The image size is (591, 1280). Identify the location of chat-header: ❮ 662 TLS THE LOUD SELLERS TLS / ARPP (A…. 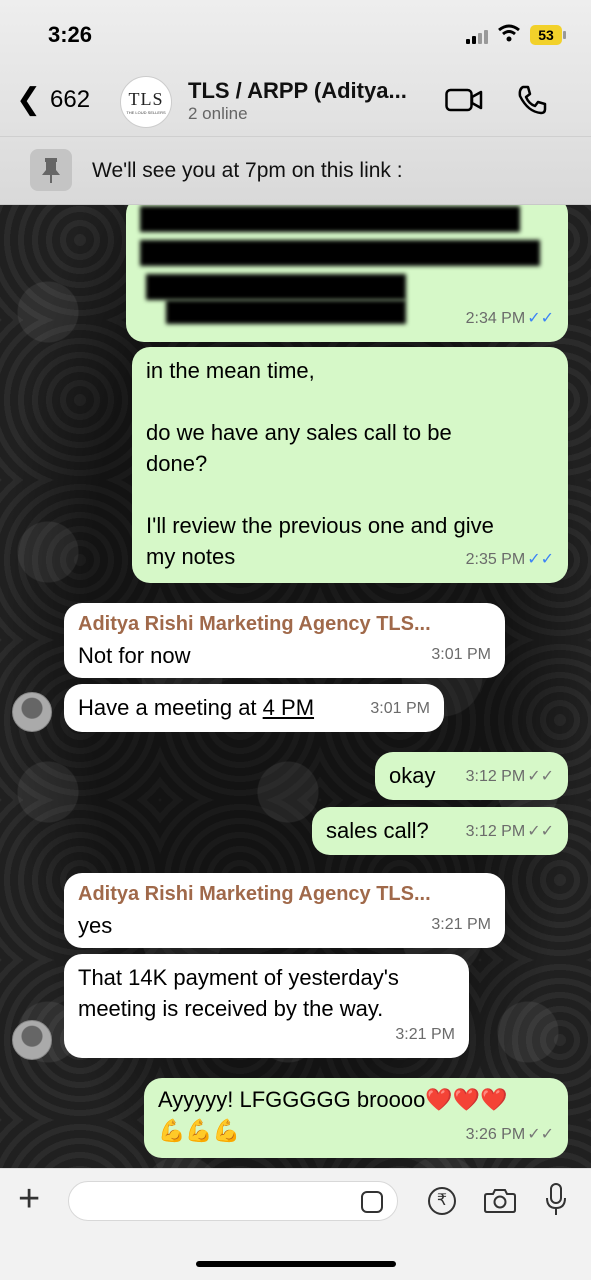
(295, 101).